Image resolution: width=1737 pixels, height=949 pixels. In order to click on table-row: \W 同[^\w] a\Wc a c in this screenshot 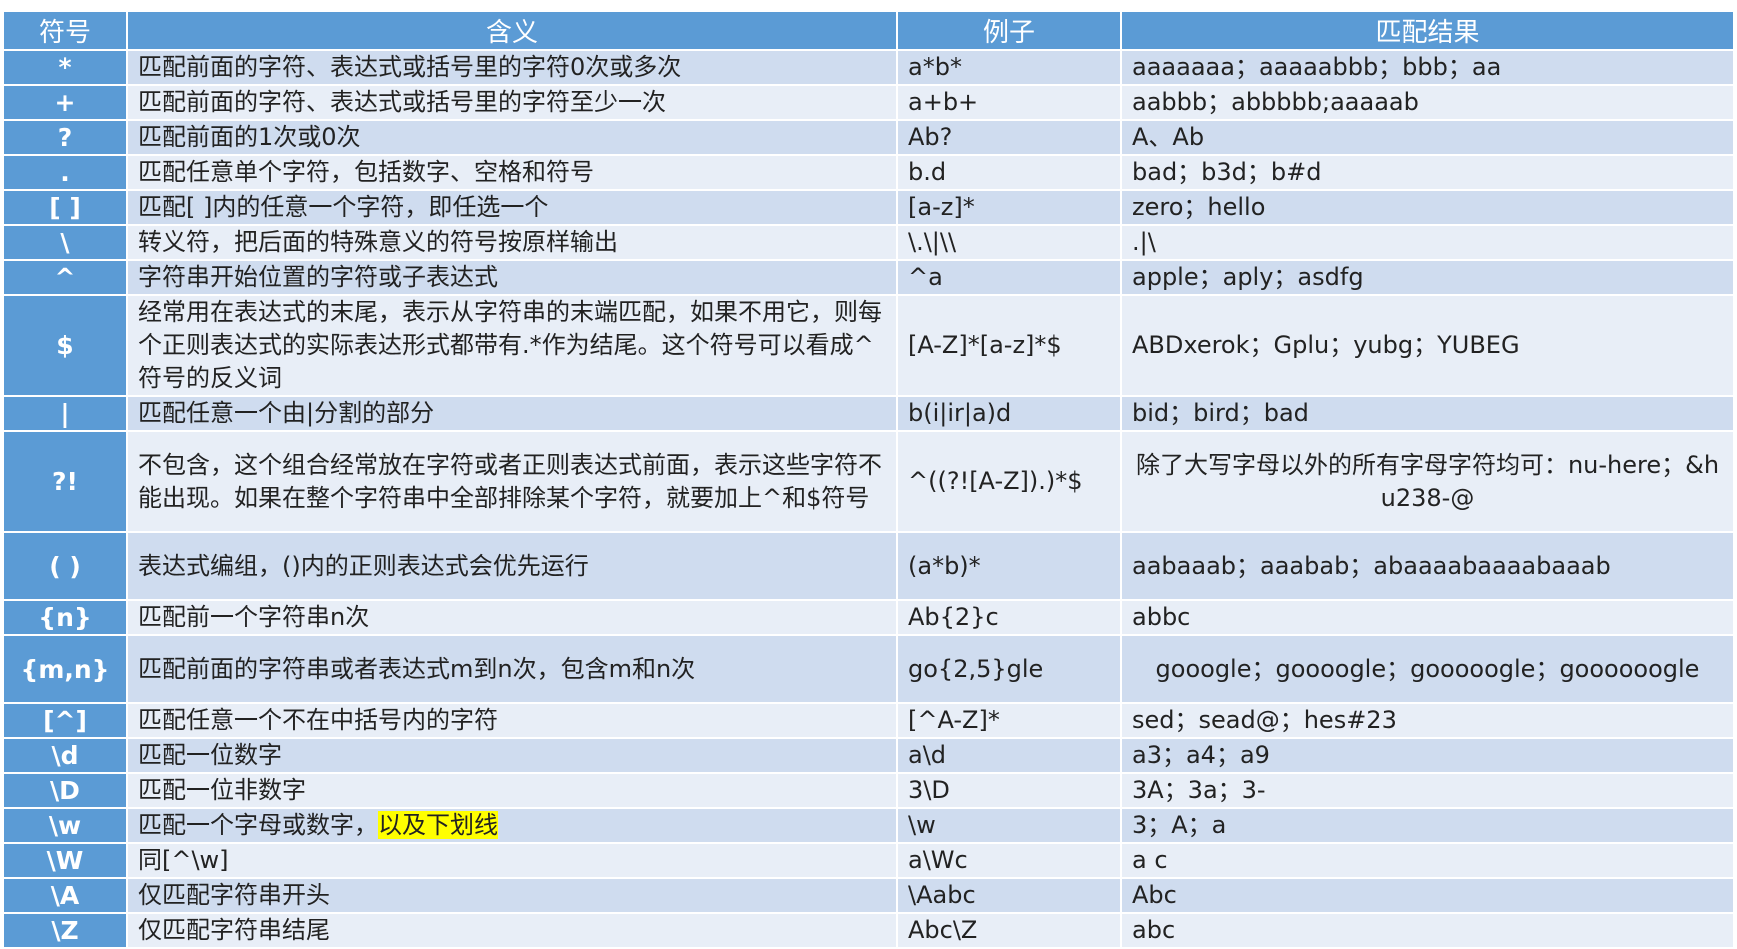, I will do `click(868, 860)`.